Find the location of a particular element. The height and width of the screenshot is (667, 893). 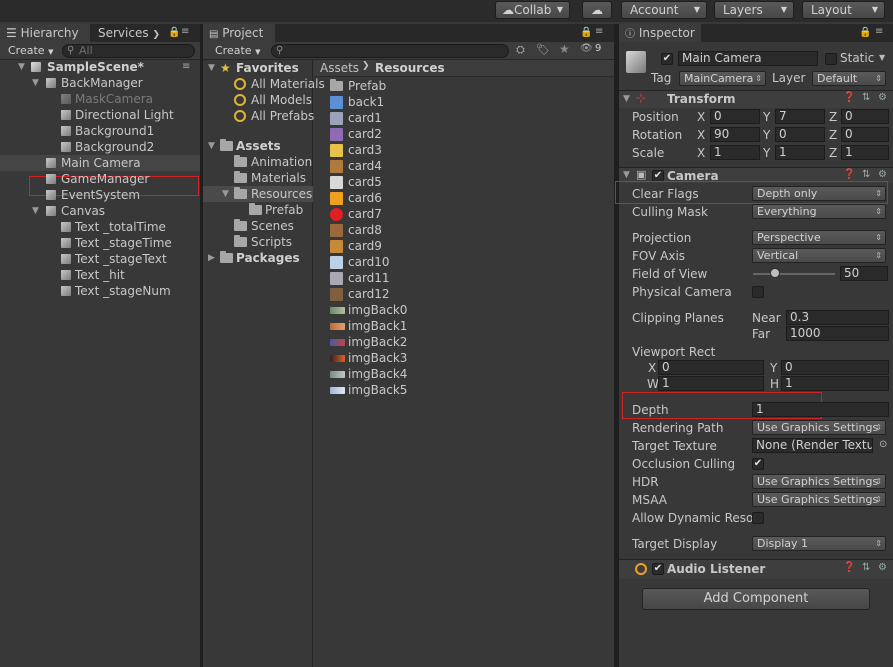

position-x-field: 0 is located at coordinates (735, 116).